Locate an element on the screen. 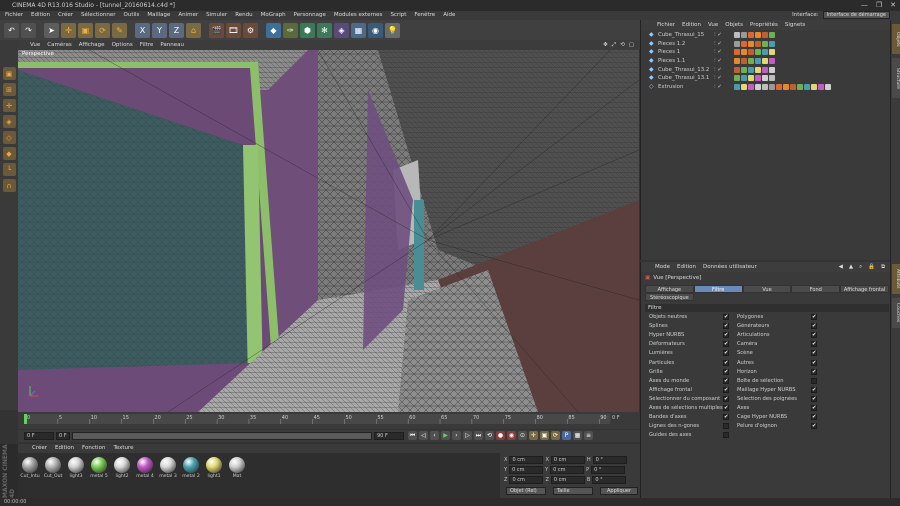 The width and height of the screenshot is (900, 506). material-item: light2 is located at coordinates (122, 477).